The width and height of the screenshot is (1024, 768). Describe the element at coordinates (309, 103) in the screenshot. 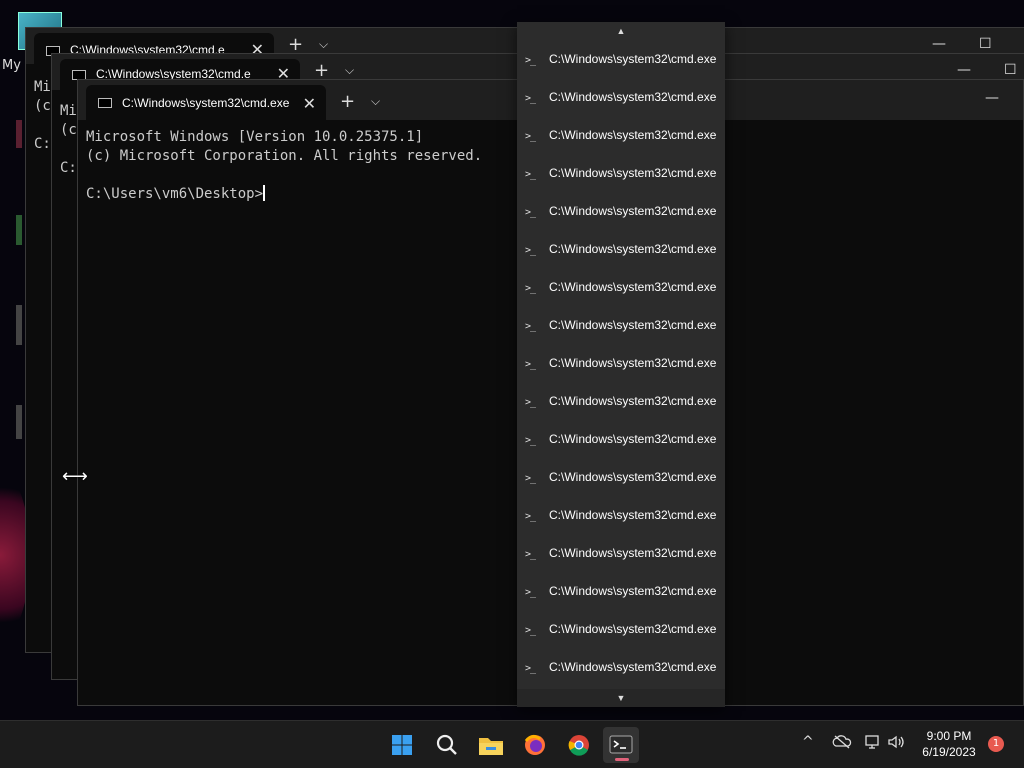

I see `close-tab-icon: ✕` at that location.